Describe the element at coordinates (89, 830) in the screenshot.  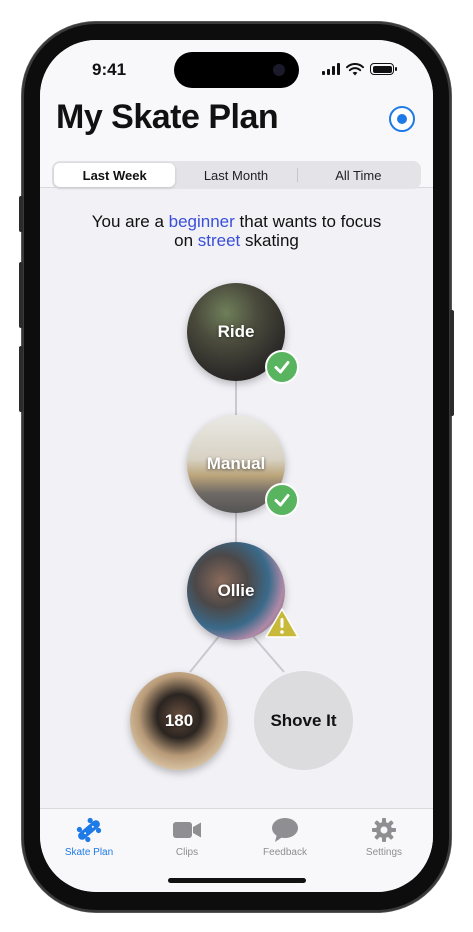
I see `skateboard-icon` at that location.